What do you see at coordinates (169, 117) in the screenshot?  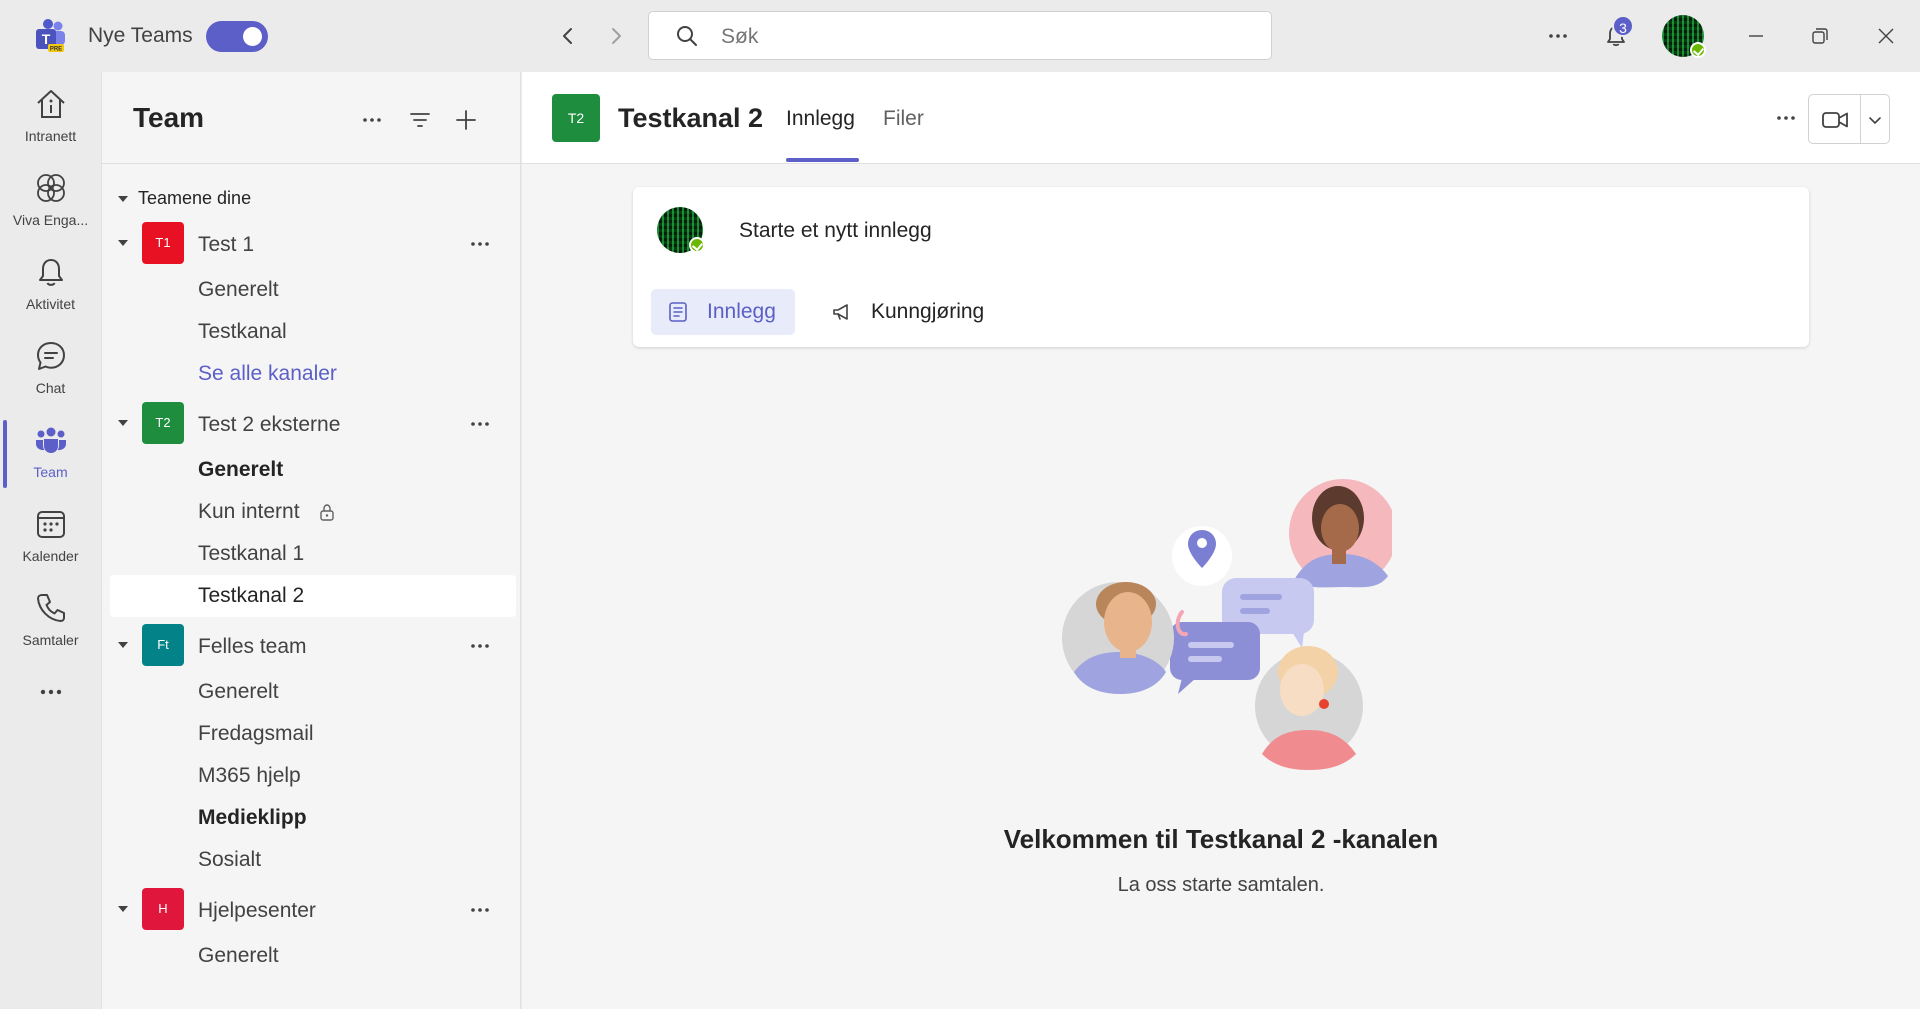 I see `pane-title: Team` at bounding box center [169, 117].